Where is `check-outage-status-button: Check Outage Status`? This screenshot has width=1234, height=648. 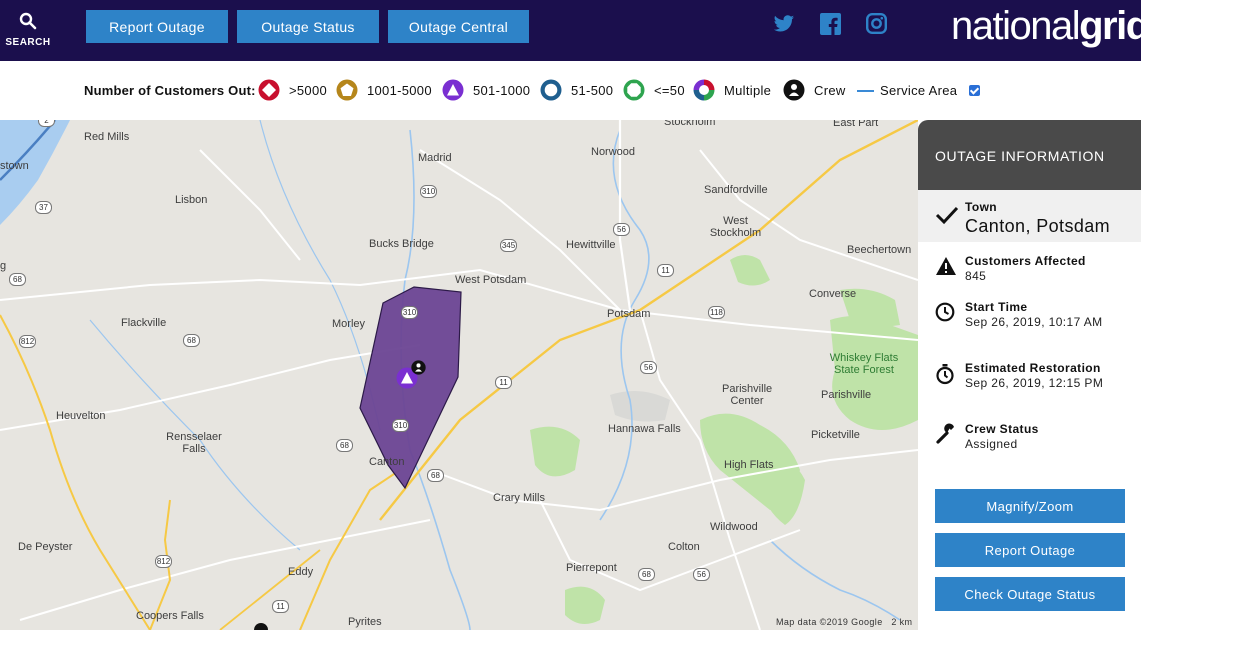
check-outage-status-button: Check Outage Status is located at coordinates (1030, 594).